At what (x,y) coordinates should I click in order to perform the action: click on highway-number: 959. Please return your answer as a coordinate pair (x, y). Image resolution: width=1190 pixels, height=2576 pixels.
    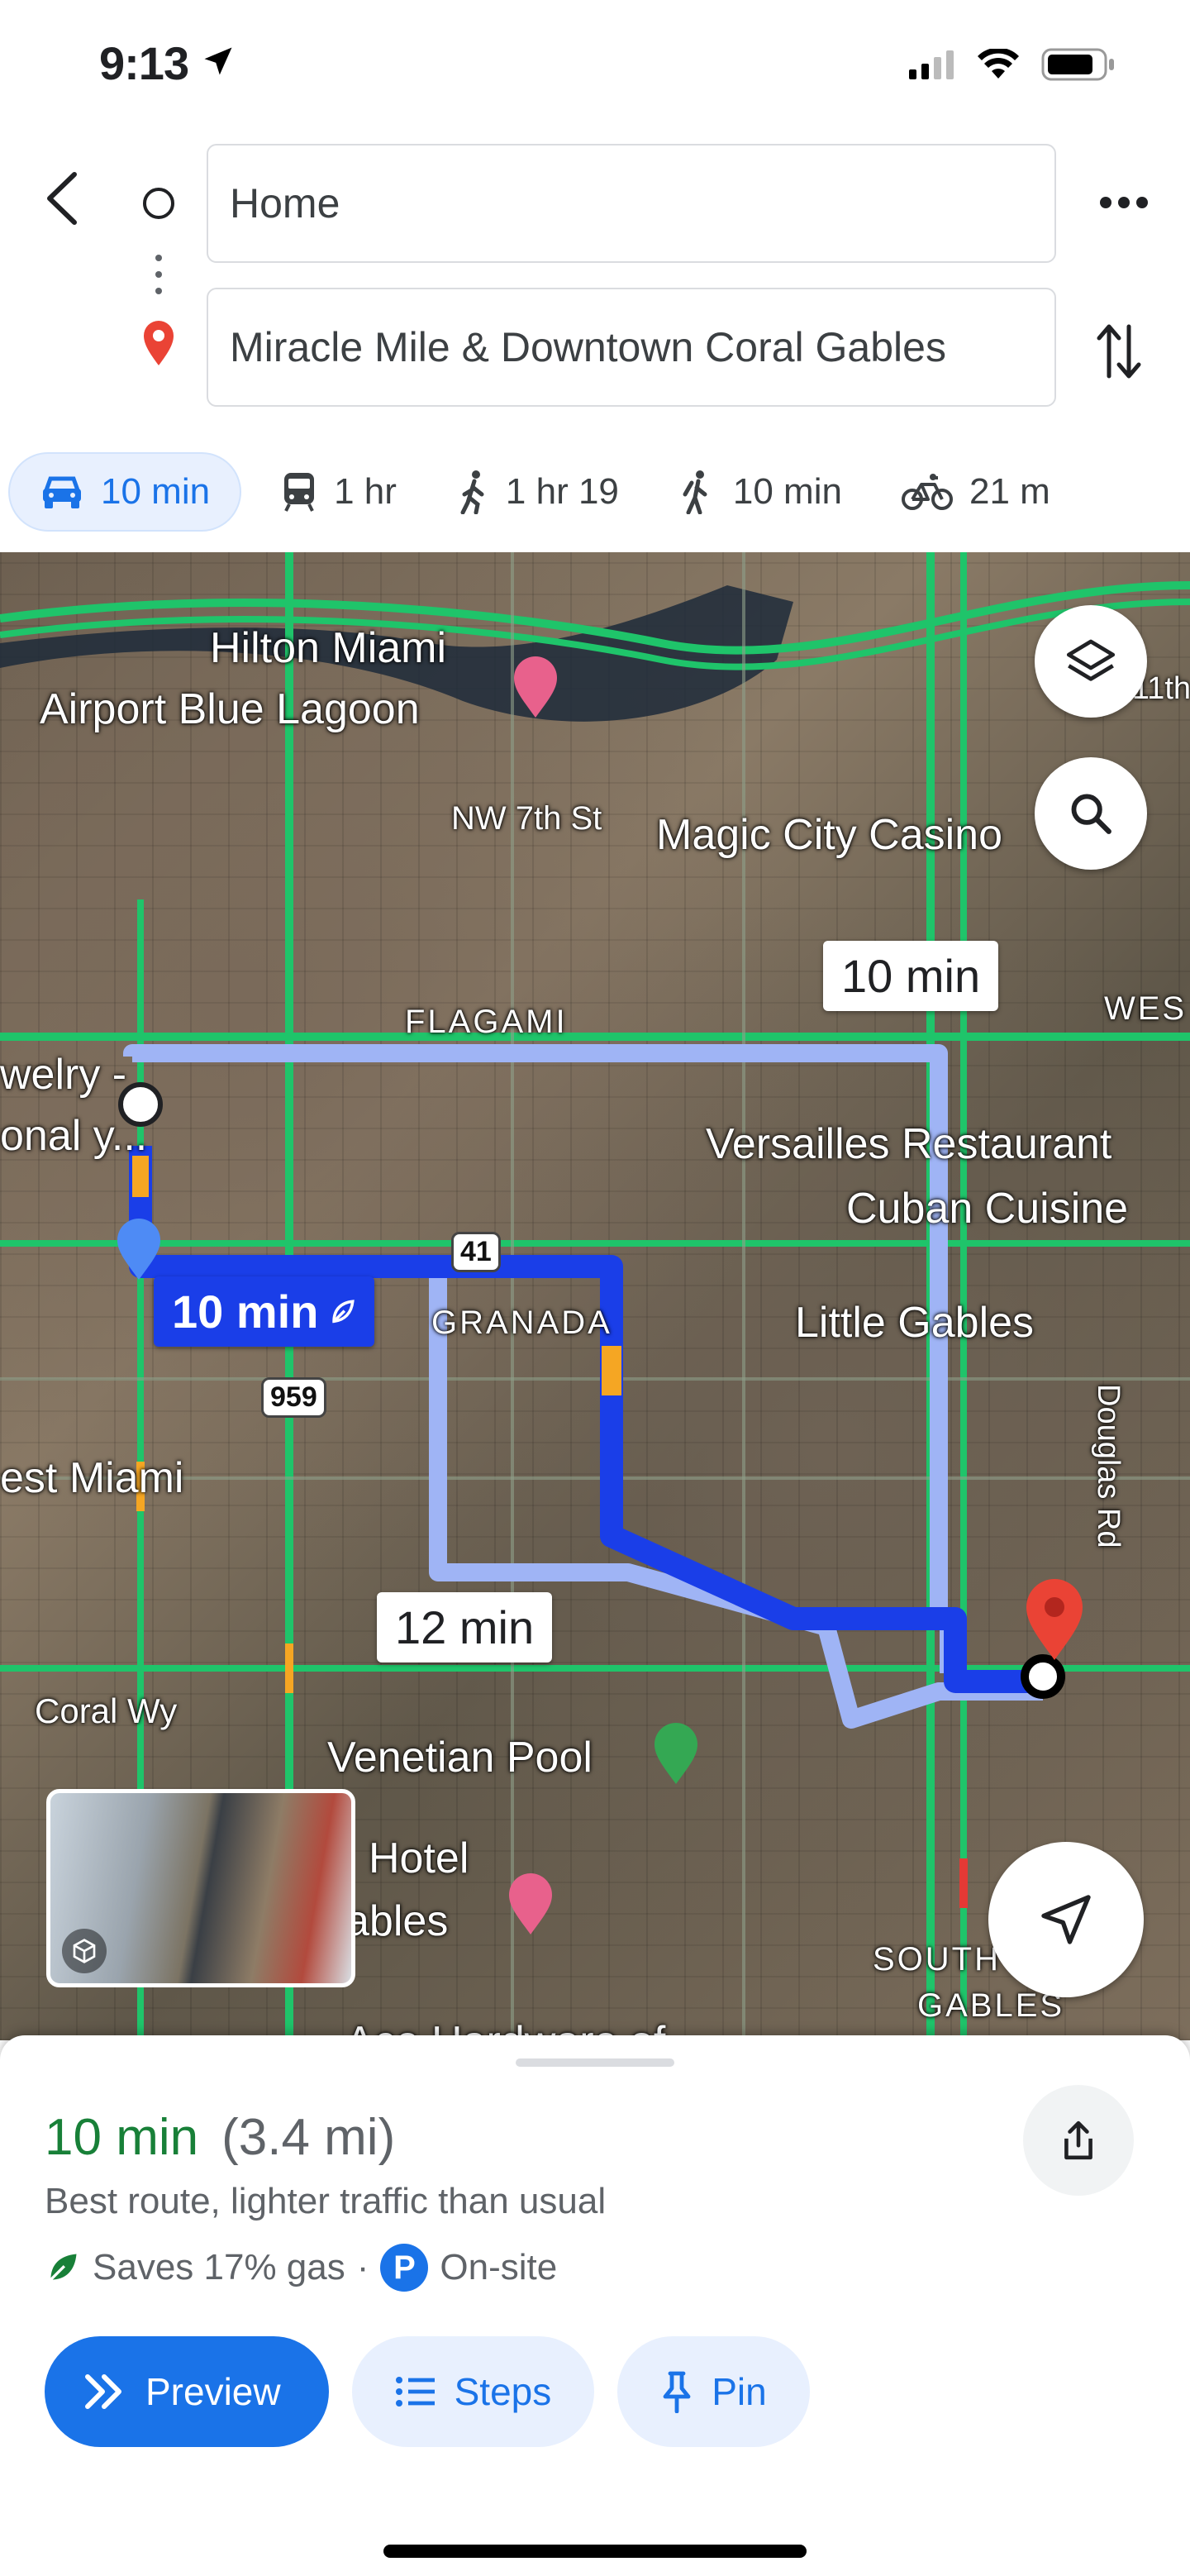
    Looking at the image, I should click on (293, 1397).